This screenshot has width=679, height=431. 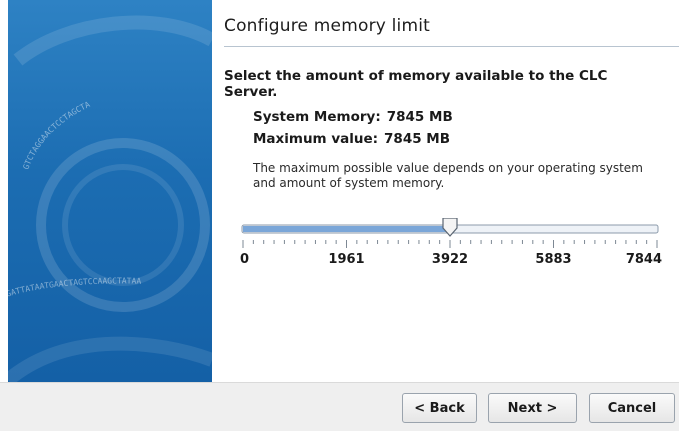 What do you see at coordinates (244, 259) in the screenshot?
I see `slider-tick-label: 0` at bounding box center [244, 259].